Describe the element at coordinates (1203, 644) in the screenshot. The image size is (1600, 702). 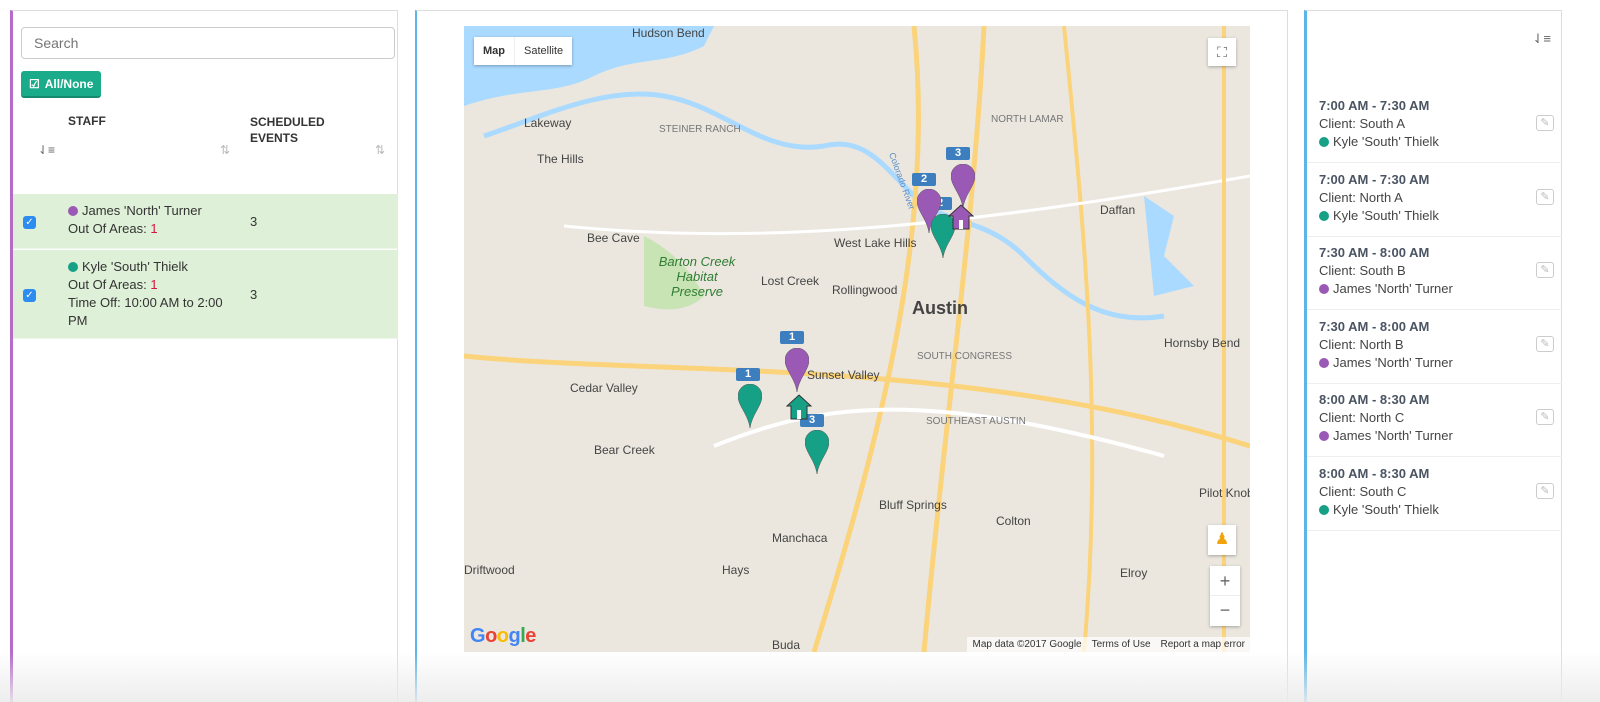
I see `report-error-link: Report a map error` at that location.